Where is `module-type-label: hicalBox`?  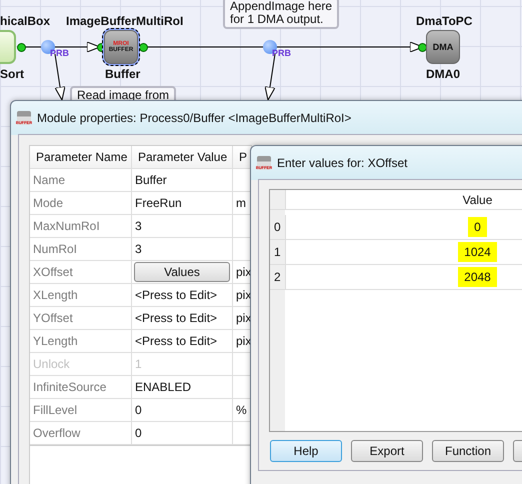
module-type-label: hicalBox is located at coordinates (25, 21).